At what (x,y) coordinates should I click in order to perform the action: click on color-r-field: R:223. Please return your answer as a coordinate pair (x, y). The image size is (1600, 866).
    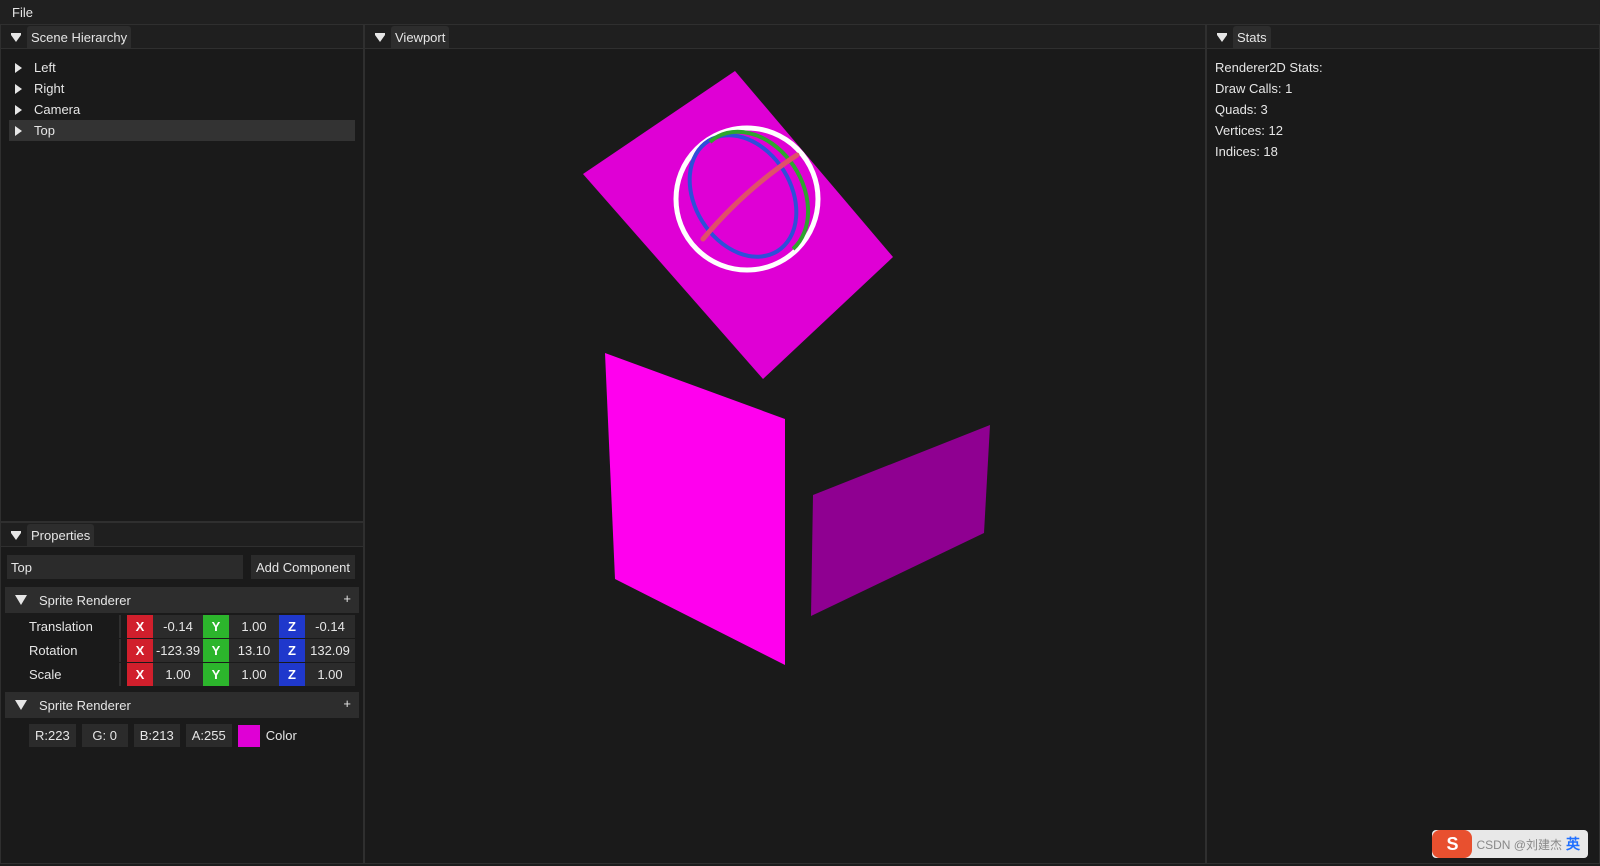
    Looking at the image, I should click on (52, 735).